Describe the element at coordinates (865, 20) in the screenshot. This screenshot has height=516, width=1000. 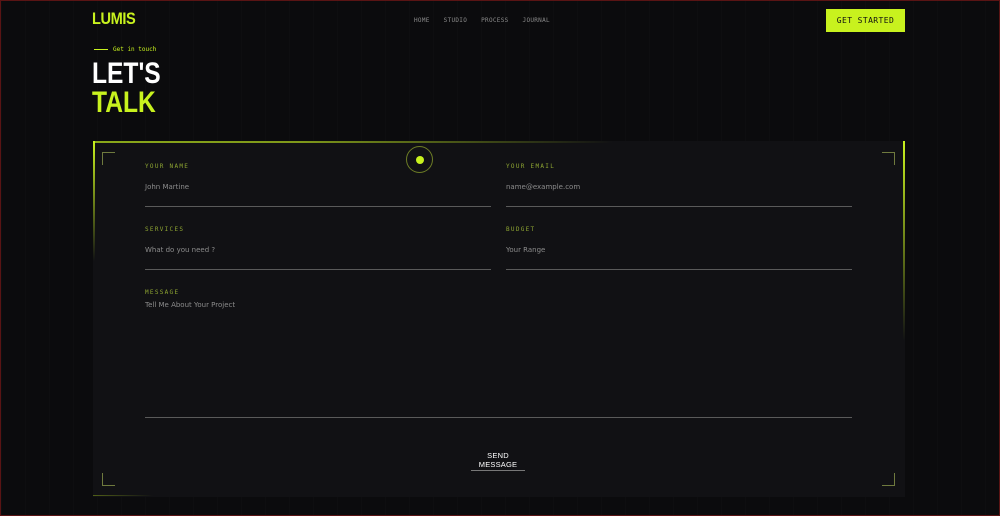
I see `get-started-button: GET STARTED` at that location.